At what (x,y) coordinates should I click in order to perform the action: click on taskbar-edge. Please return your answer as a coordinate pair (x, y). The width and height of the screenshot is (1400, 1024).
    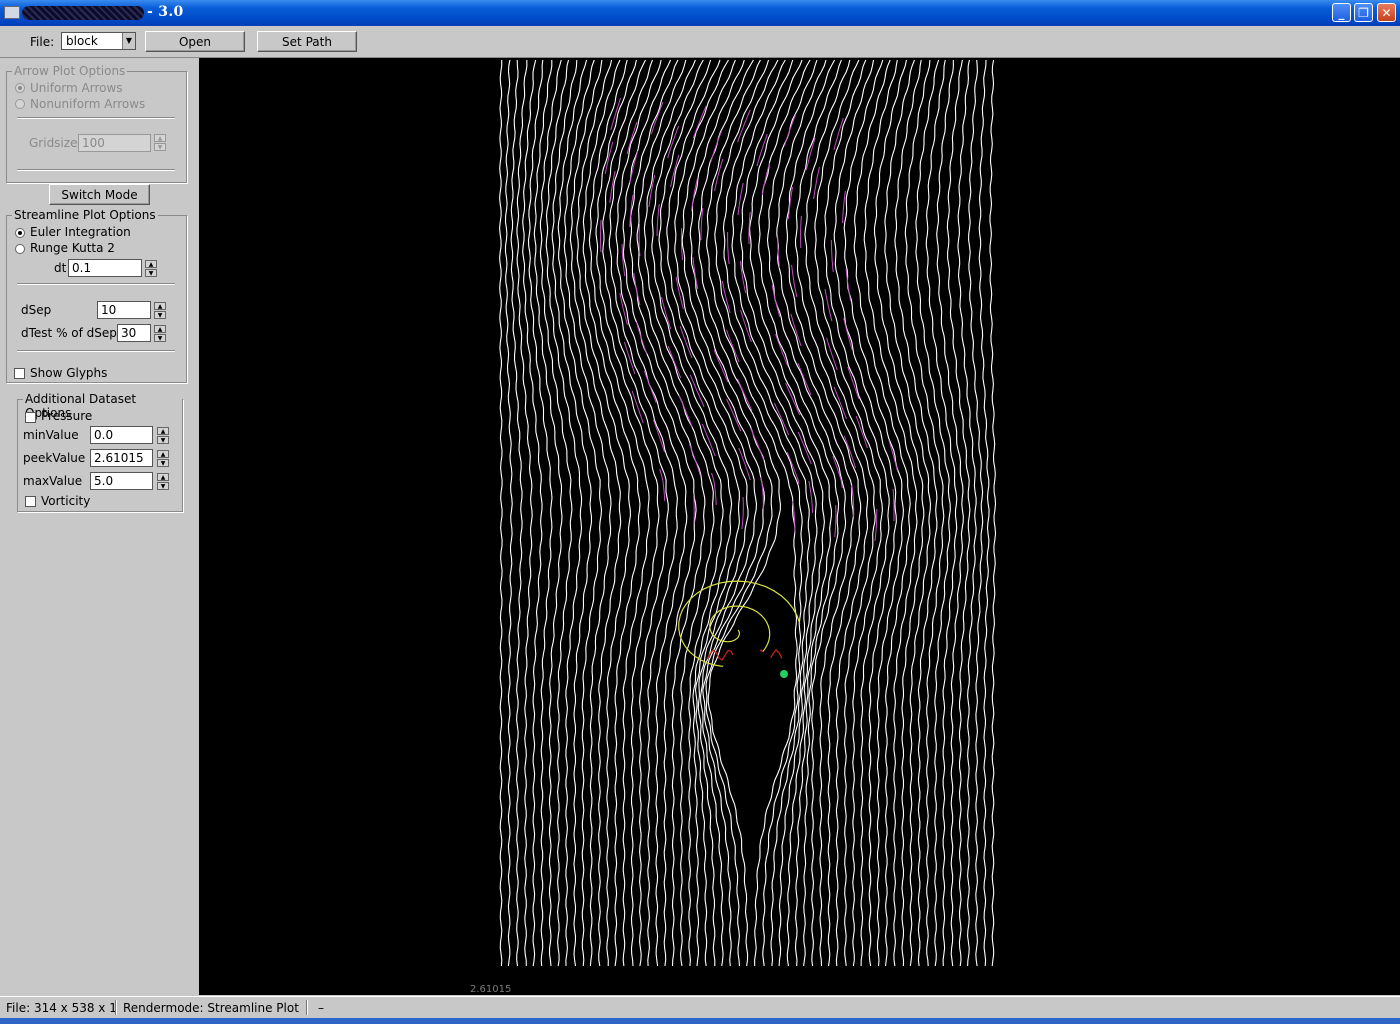
    Looking at the image, I should click on (700, 1021).